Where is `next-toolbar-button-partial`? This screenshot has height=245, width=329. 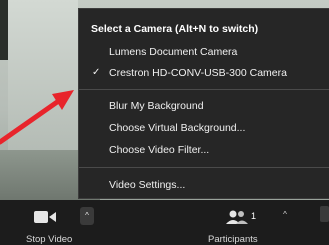 next-toolbar-button-partial is located at coordinates (324, 214).